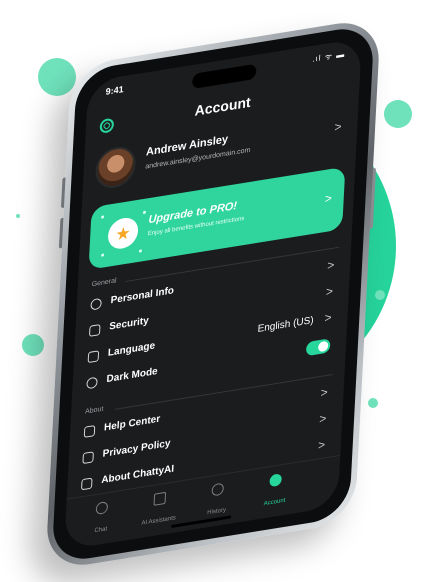  What do you see at coordinates (217, 512) in the screenshot?
I see `tab-label: History` at bounding box center [217, 512].